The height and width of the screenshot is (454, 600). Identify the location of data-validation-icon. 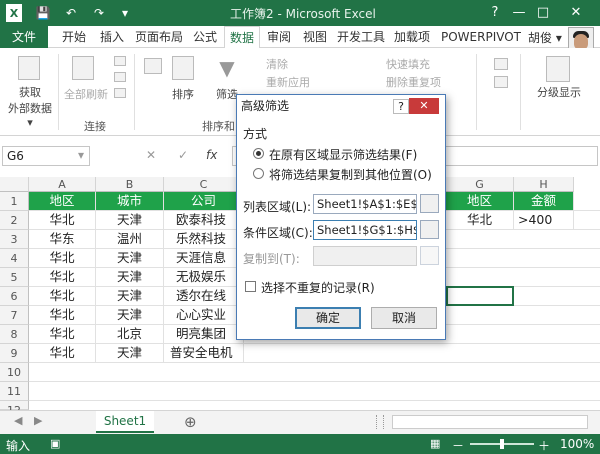
(501, 64).